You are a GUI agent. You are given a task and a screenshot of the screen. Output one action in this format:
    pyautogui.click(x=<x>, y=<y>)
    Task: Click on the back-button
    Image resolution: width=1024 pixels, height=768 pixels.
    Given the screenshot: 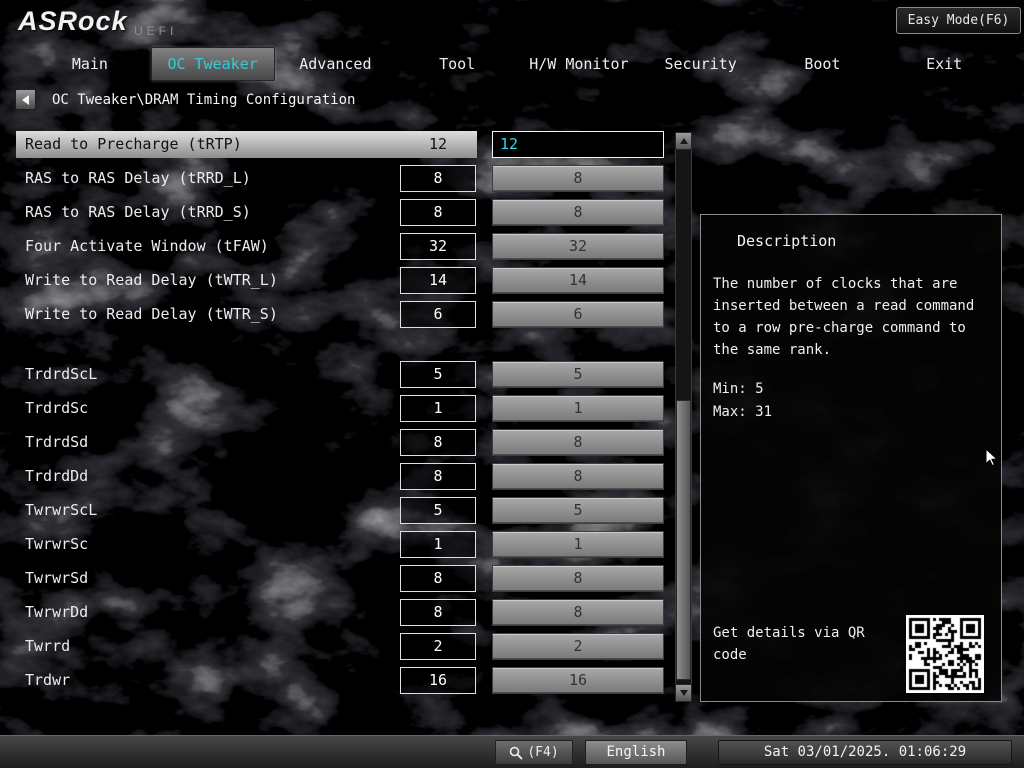 What is the action you would take?
    pyautogui.click(x=25, y=99)
    